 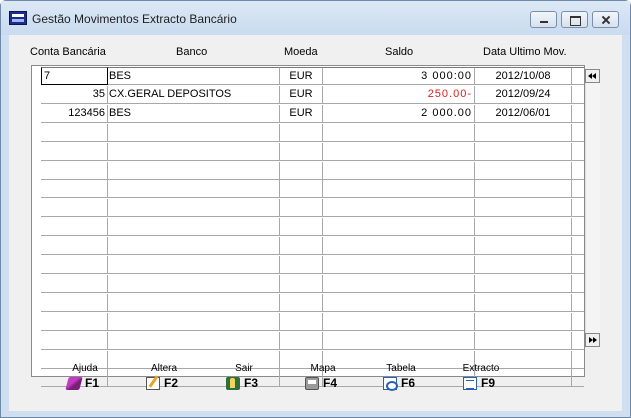 I want to click on close-button, so click(x=605, y=19).